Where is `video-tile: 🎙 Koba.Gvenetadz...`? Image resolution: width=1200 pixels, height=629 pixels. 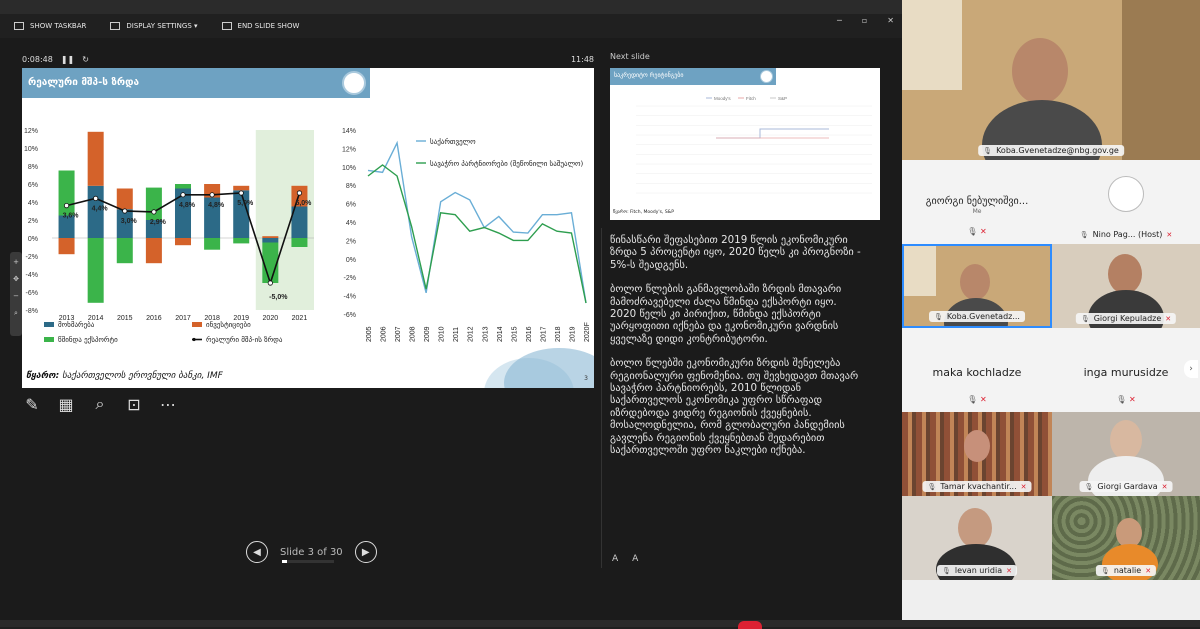 video-tile: 🎙 Koba.Gvenetadz... is located at coordinates (977, 286).